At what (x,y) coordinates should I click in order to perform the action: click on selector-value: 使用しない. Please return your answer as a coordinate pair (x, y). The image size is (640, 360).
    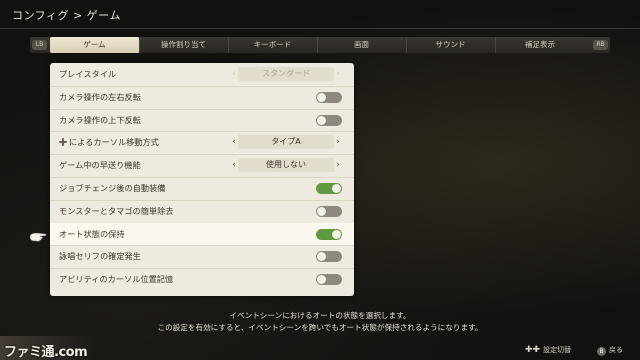
    Looking at the image, I should click on (286, 165).